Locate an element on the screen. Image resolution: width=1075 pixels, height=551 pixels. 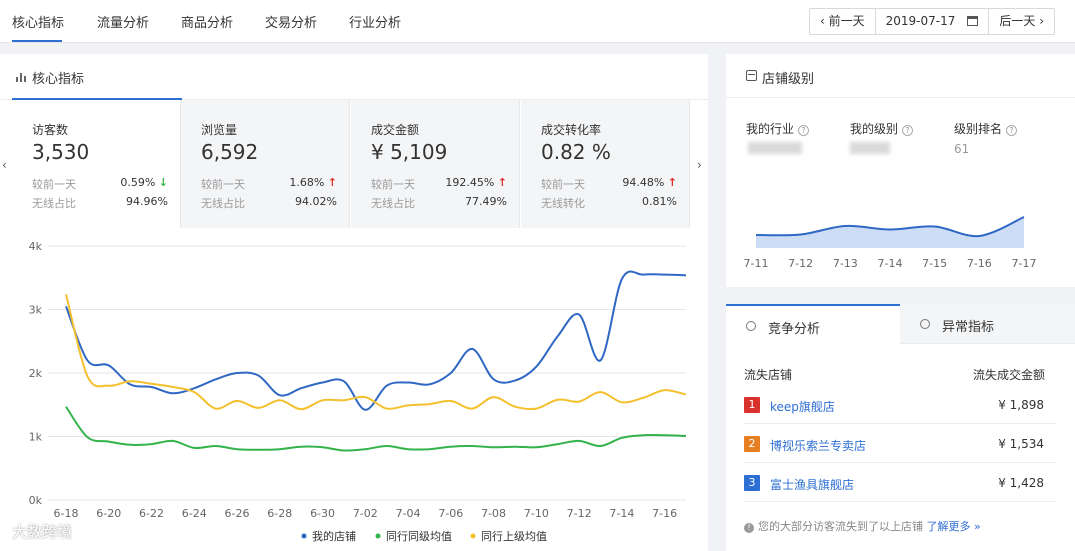
x-tick-label: 7-11 is located at coordinates (756, 263).